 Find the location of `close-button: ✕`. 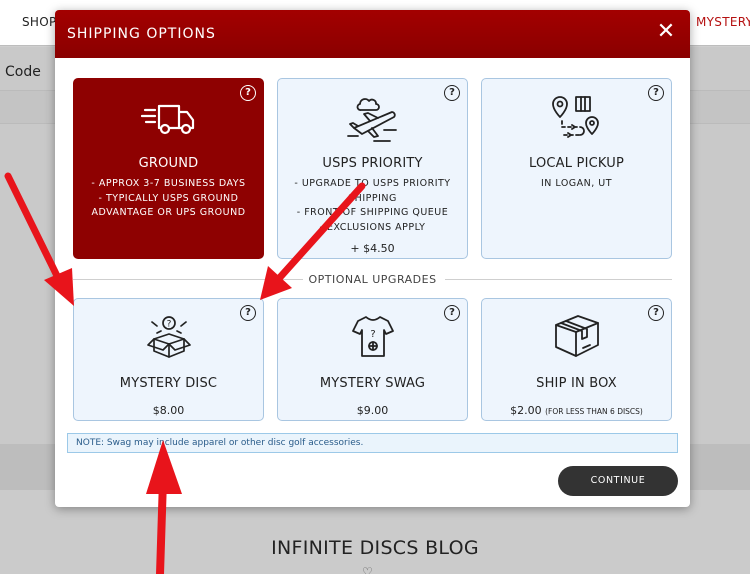

close-button: ✕ is located at coordinates (666, 33).